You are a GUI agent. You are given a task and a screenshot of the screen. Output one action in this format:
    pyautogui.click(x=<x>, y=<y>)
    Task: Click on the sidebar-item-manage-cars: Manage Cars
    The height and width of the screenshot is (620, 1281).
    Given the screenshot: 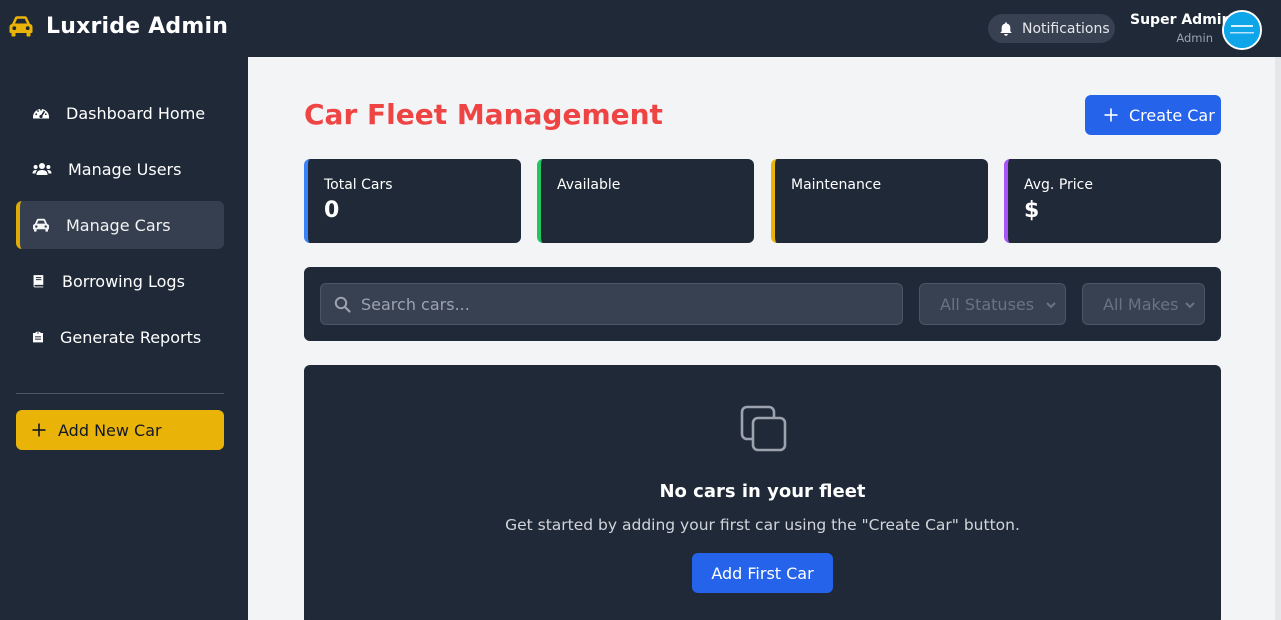 What is the action you would take?
    pyautogui.click(x=120, y=225)
    